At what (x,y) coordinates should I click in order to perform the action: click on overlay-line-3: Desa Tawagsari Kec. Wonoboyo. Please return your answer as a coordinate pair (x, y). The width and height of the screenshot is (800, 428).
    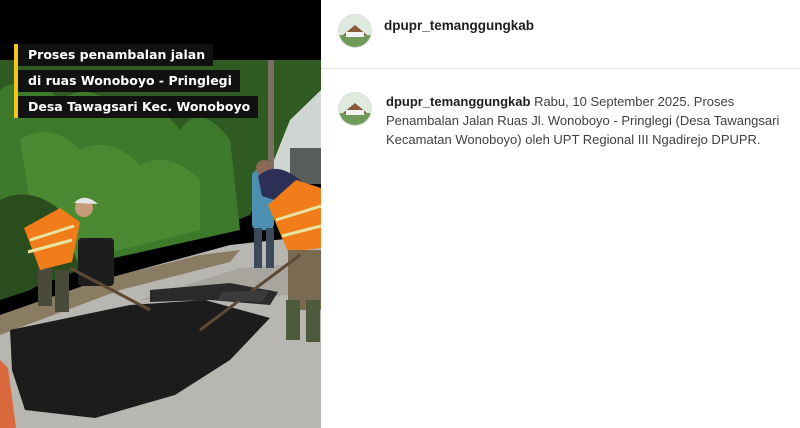
    Looking at the image, I should click on (138, 107).